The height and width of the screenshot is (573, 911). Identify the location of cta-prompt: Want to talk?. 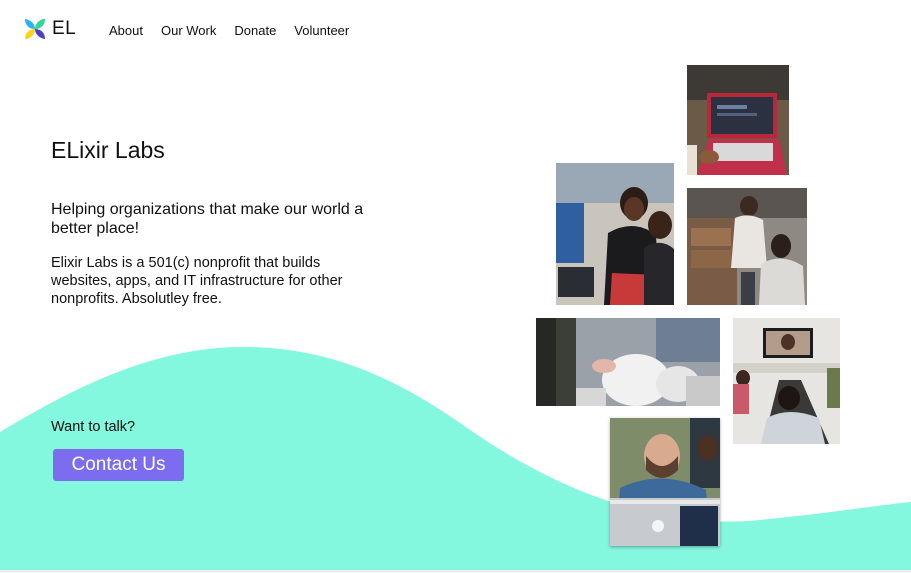
(93, 427).